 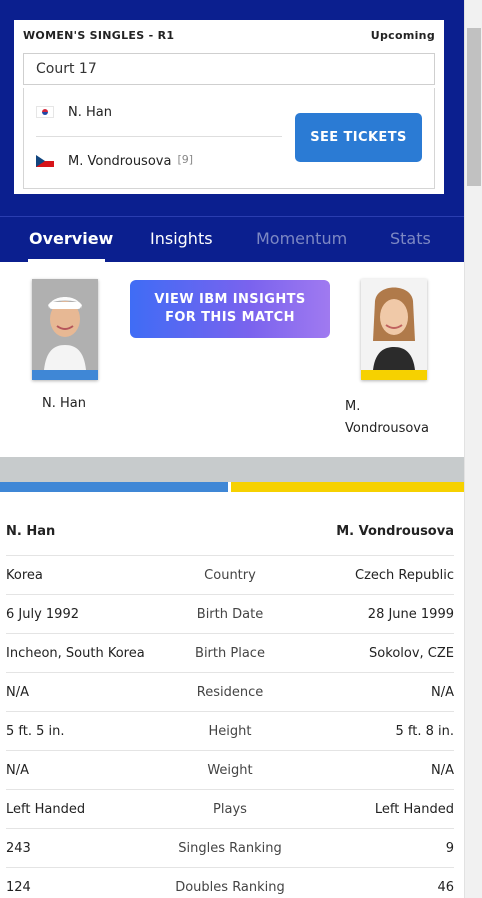 What do you see at coordinates (232, 239) in the screenshot?
I see `match-tabs: Overview Insights Momentum Stats` at bounding box center [232, 239].